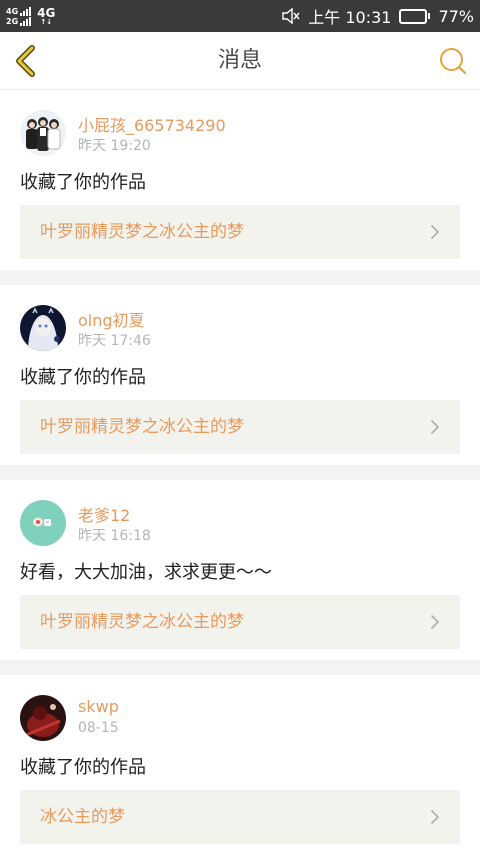  I want to click on signal-row-bottom: 2G, so click(19, 21).